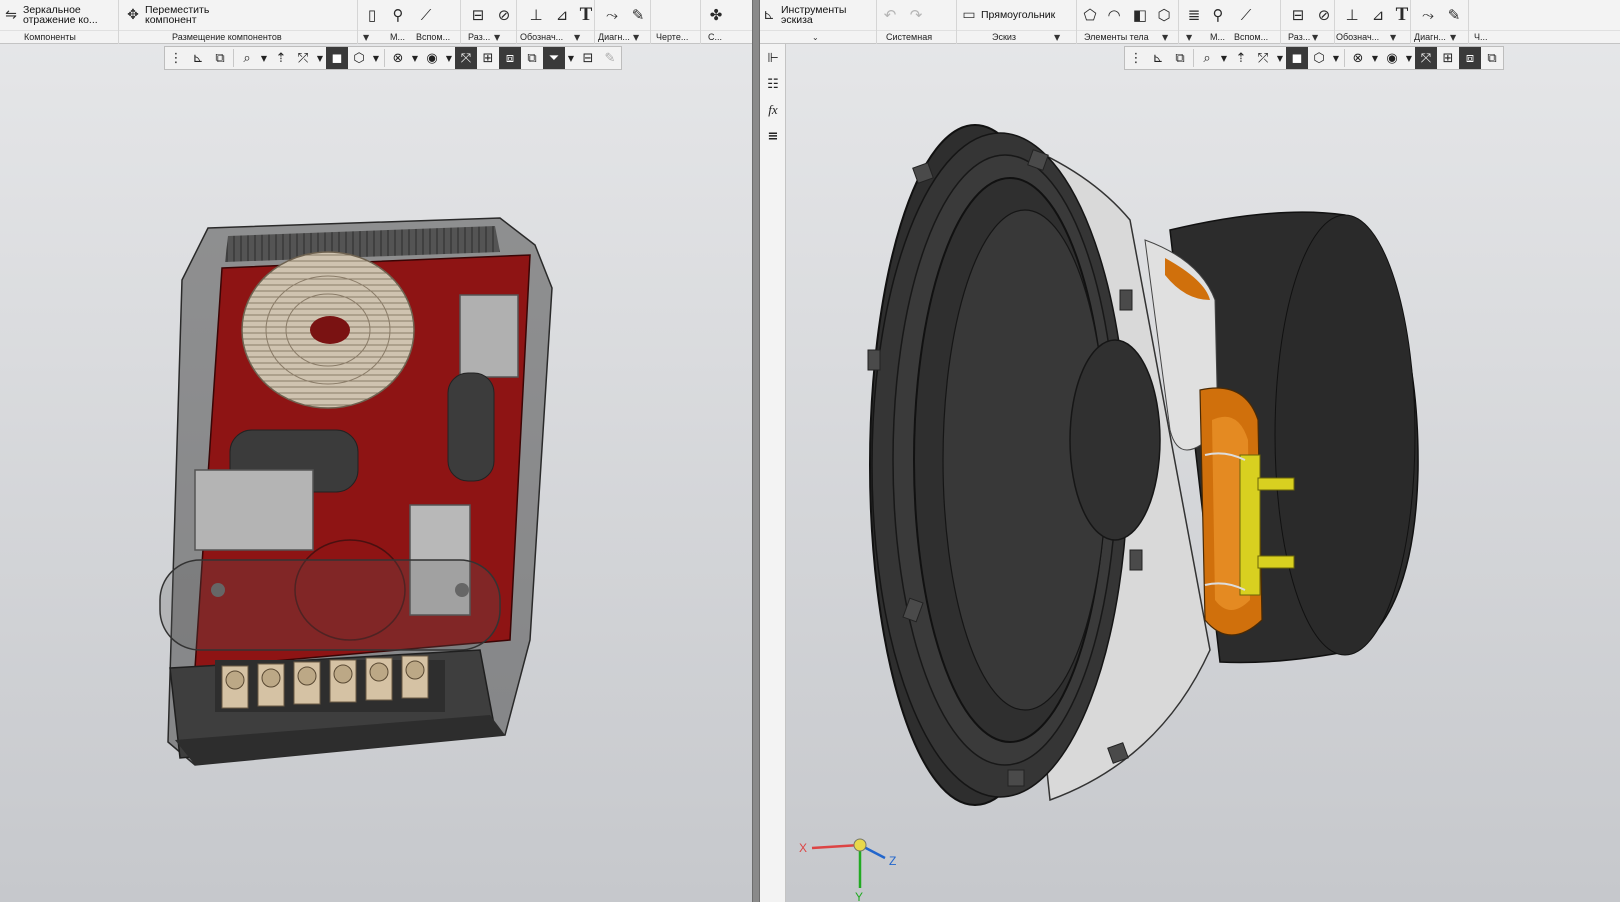 Image resolution: width=1620 pixels, height=902 pixels. I want to click on move-component-button: ✥ Переместить компонент, so click(179, 15).